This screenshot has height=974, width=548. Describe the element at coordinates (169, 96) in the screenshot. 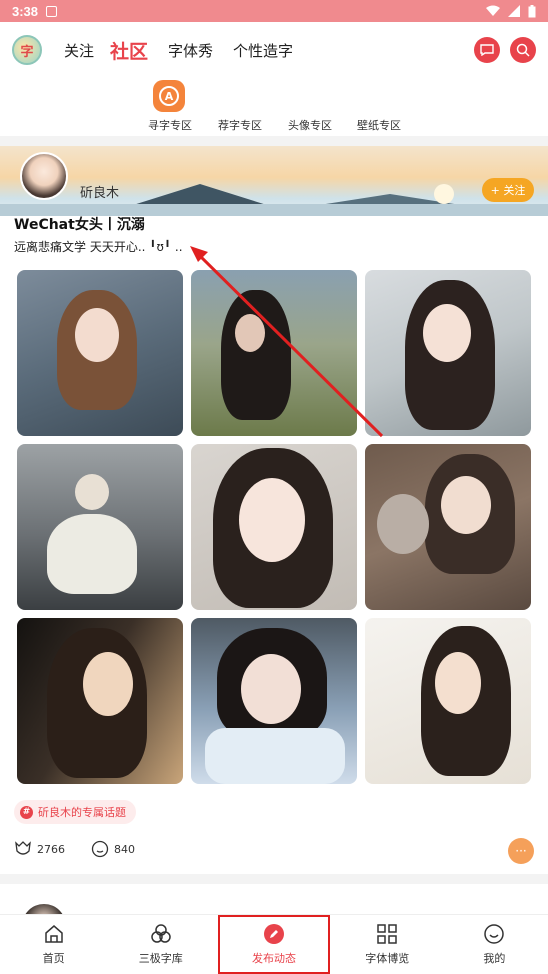

I see `find-font-icon: A` at that location.